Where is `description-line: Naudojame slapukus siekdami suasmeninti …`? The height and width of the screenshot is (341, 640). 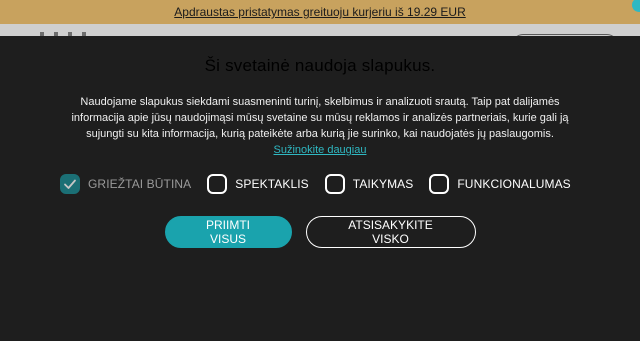
description-line: Naudojame slapukus siekdami suasmeninti … is located at coordinates (320, 102).